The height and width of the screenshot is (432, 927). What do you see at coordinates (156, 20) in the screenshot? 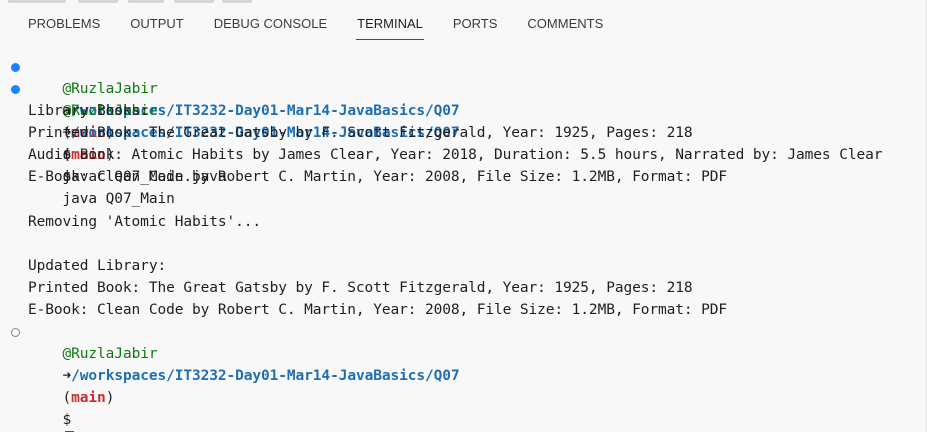
I see `tab-output: OUTPUT` at bounding box center [156, 20].